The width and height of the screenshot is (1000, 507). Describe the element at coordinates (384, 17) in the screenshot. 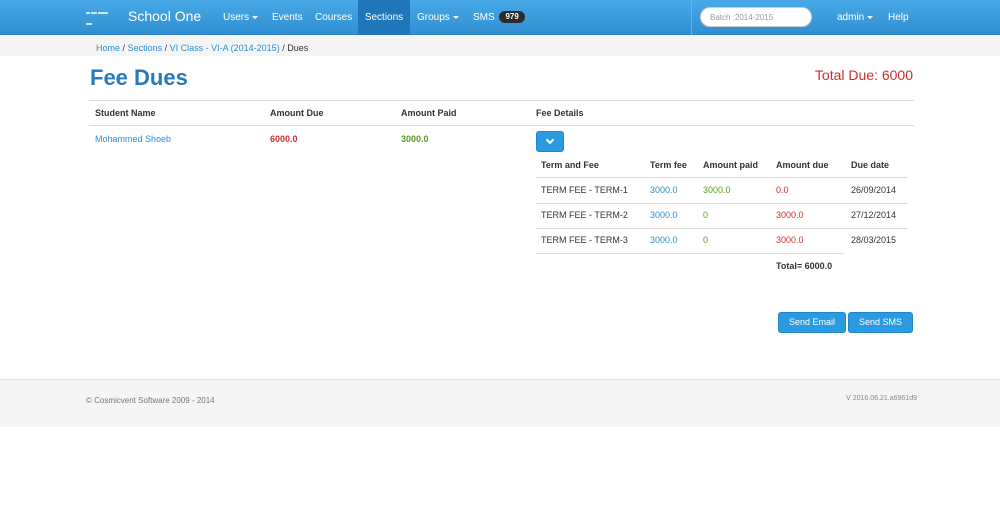

I see `nav-sections: Sections` at that location.